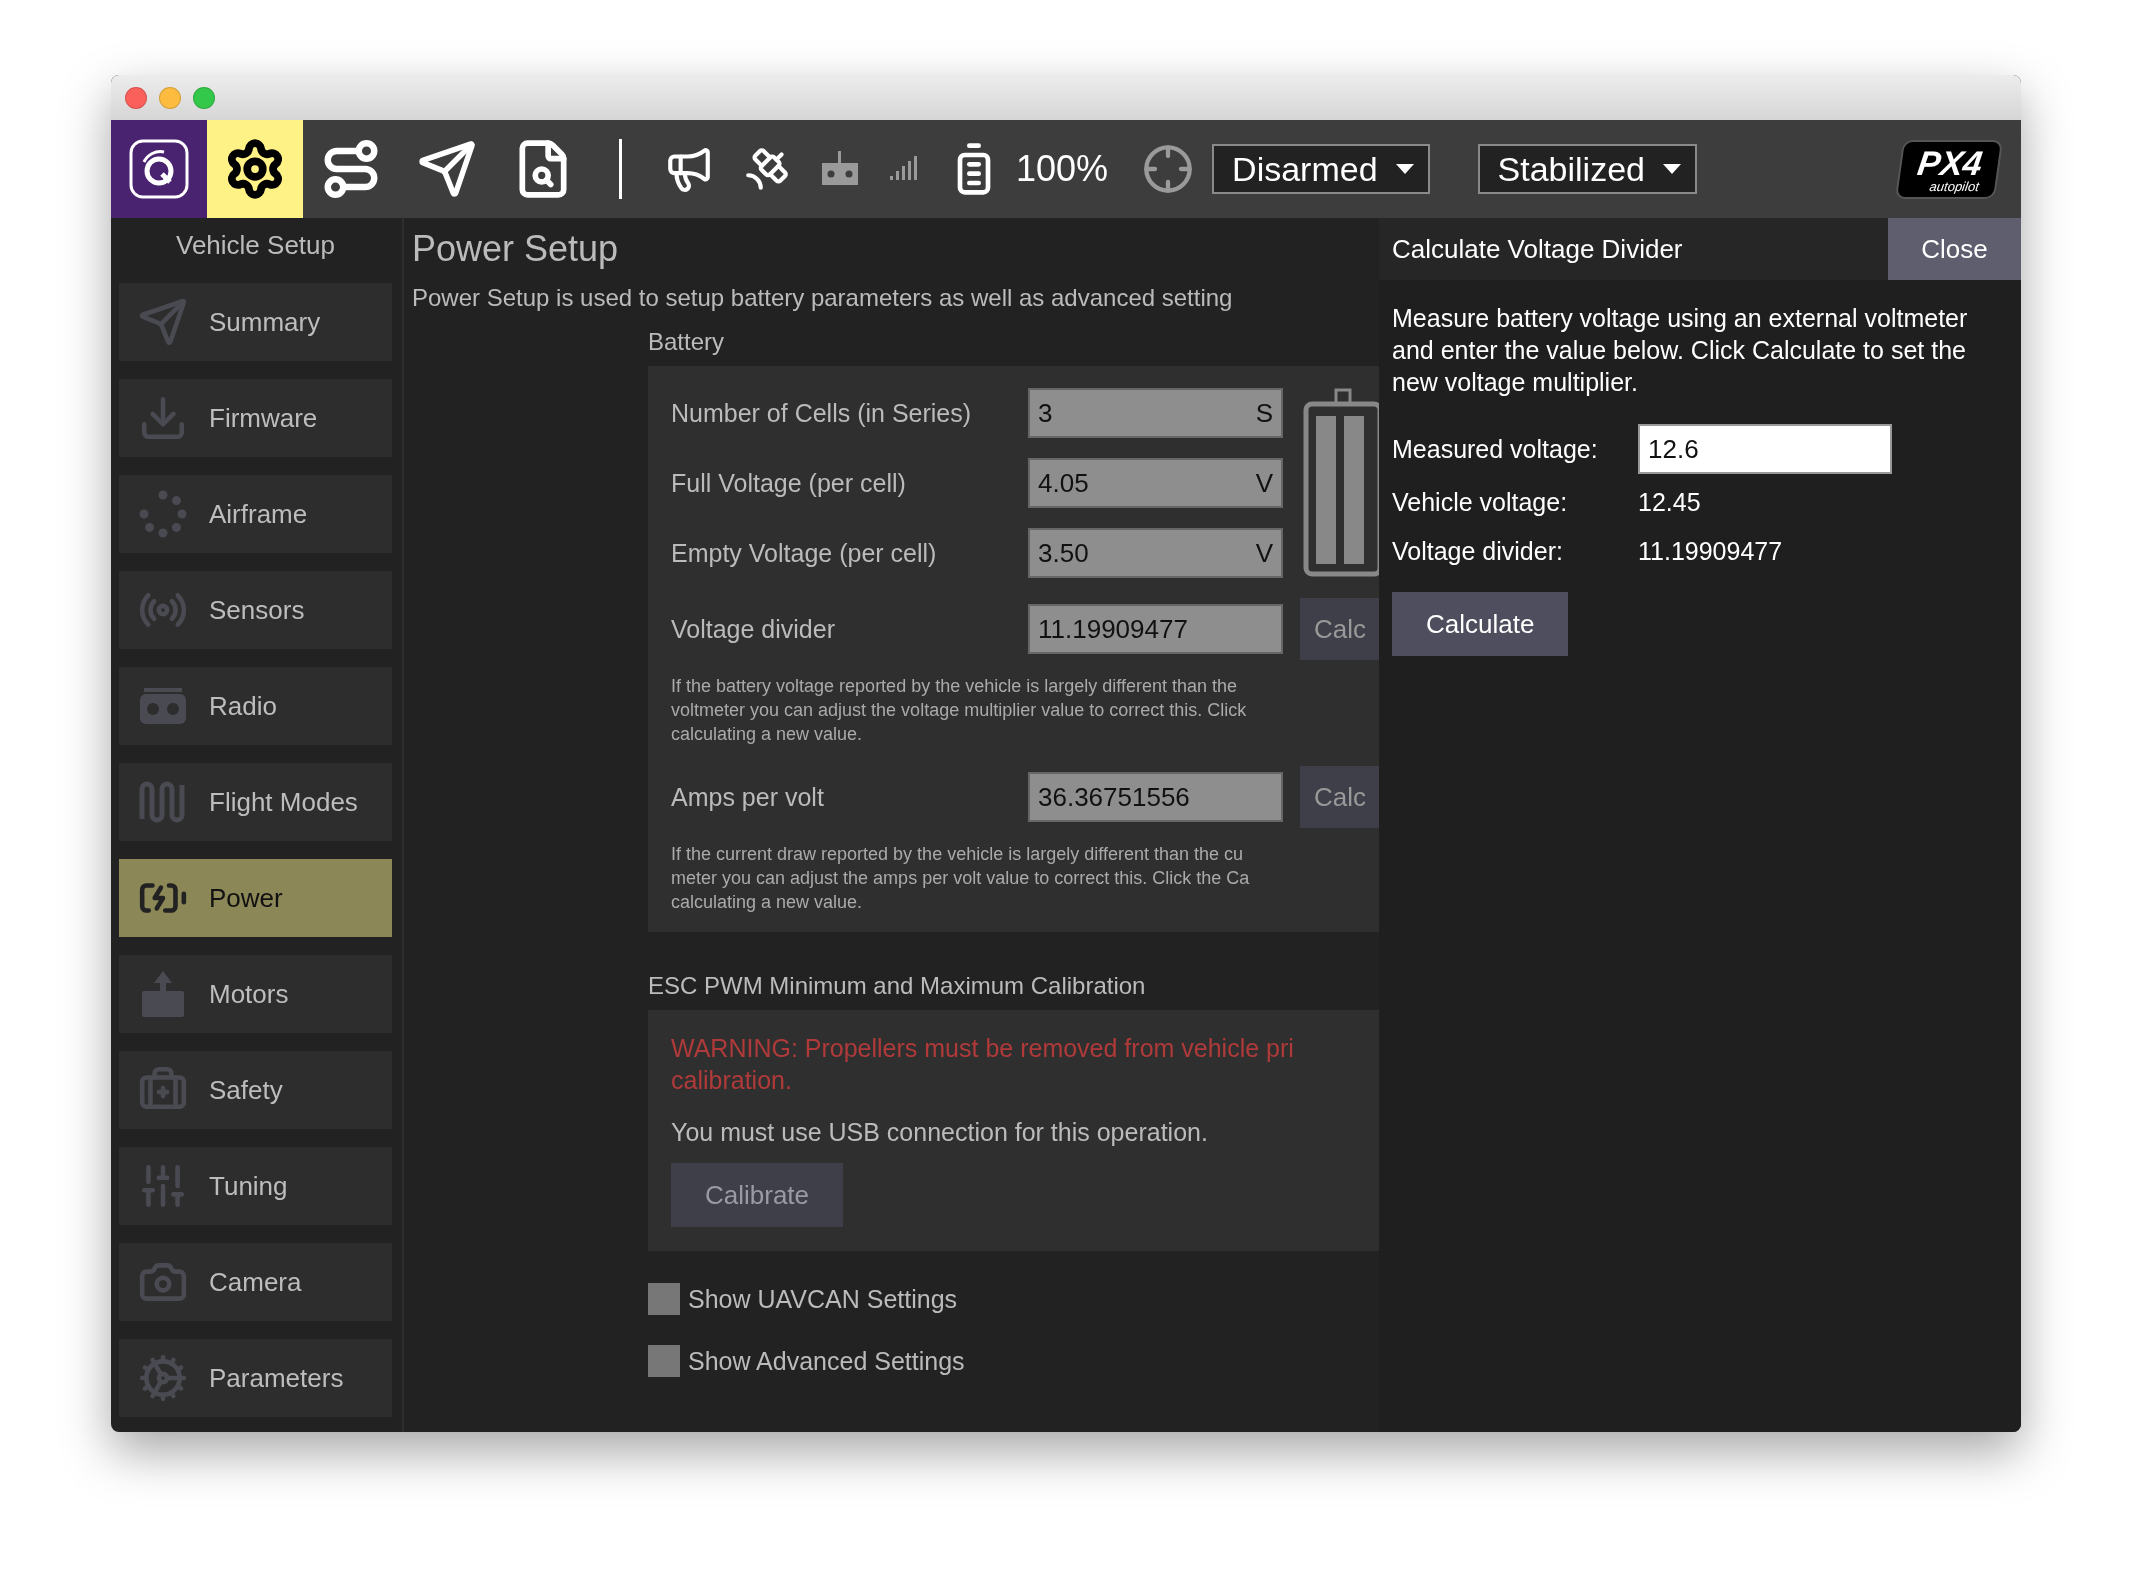 The height and width of the screenshot is (1580, 2132). Describe the element at coordinates (1680, 350) in the screenshot. I see `dialog-description: Measure battery voltage using an external voltmeter and enter the value below. Click Calculate to set the new voltage multiplier.` at that location.